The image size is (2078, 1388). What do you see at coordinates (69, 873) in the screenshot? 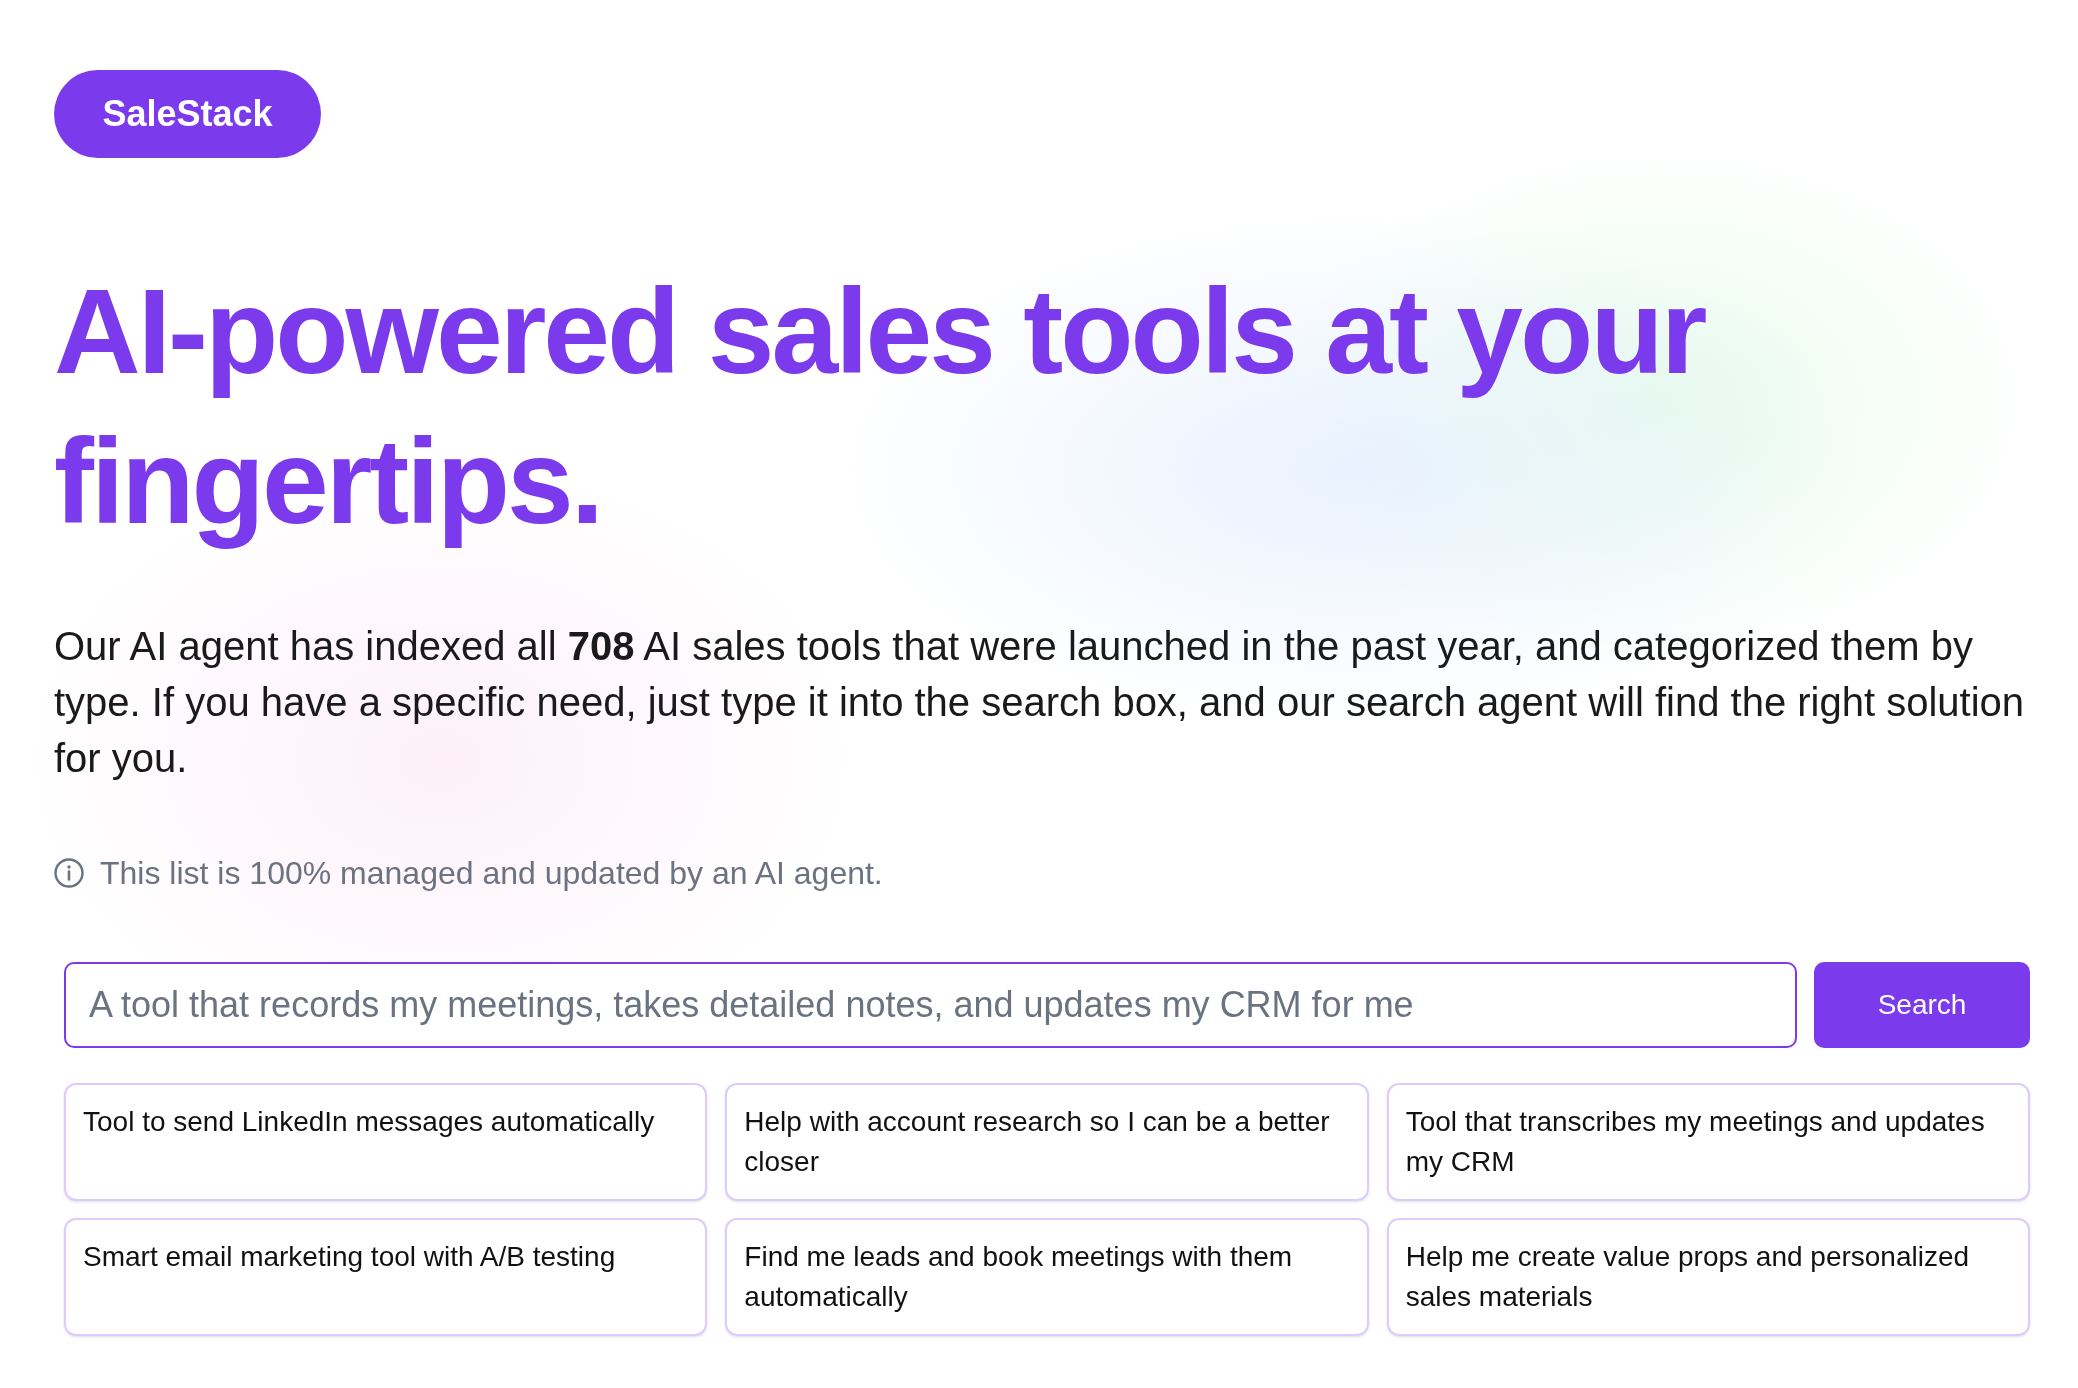
I see `info-icon` at bounding box center [69, 873].